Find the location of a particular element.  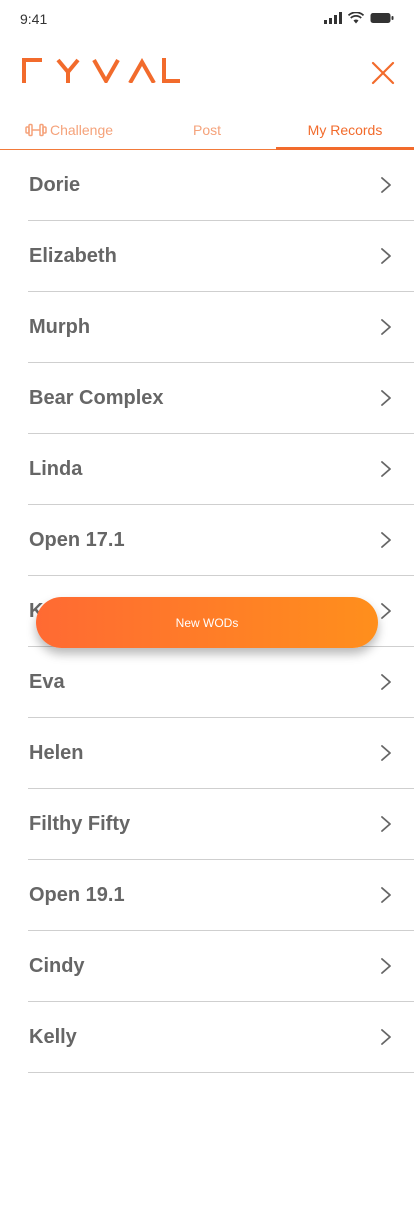

tab-post: Post is located at coordinates (207, 129).